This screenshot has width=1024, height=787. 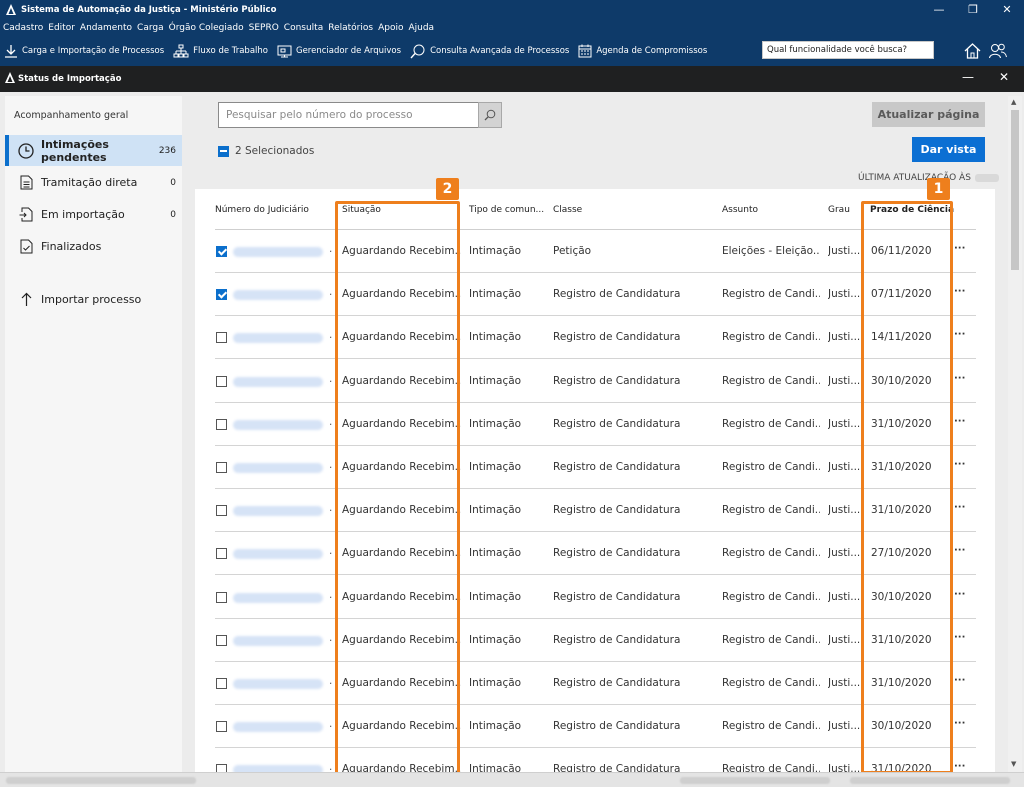 I want to click on dar-vista-button: Dar vista, so click(x=948, y=149).